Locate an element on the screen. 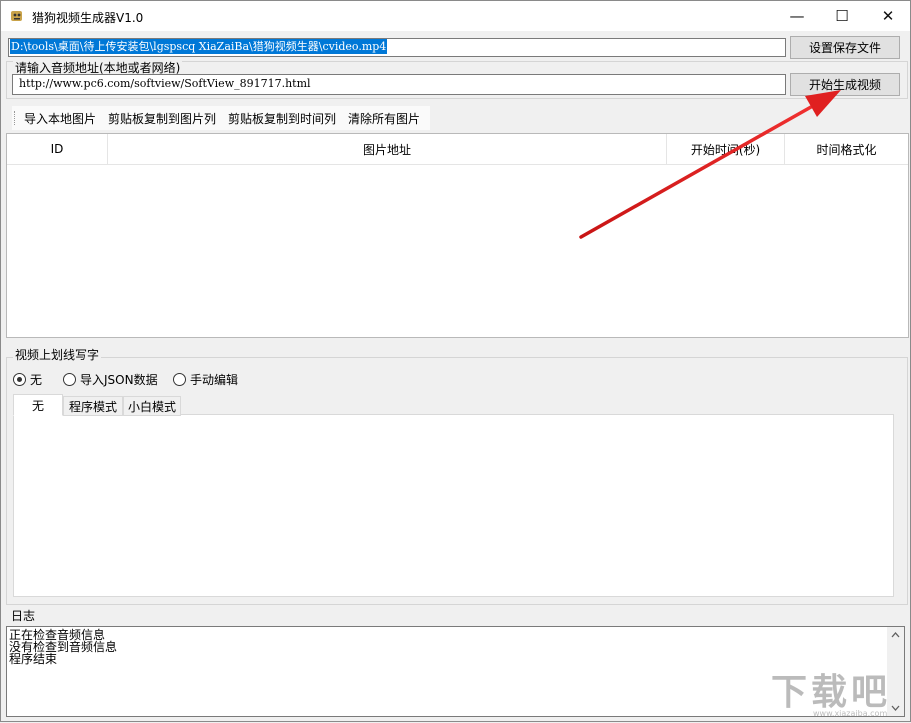 The width and height of the screenshot is (911, 723). app-logo-icon is located at coordinates (16, 16).